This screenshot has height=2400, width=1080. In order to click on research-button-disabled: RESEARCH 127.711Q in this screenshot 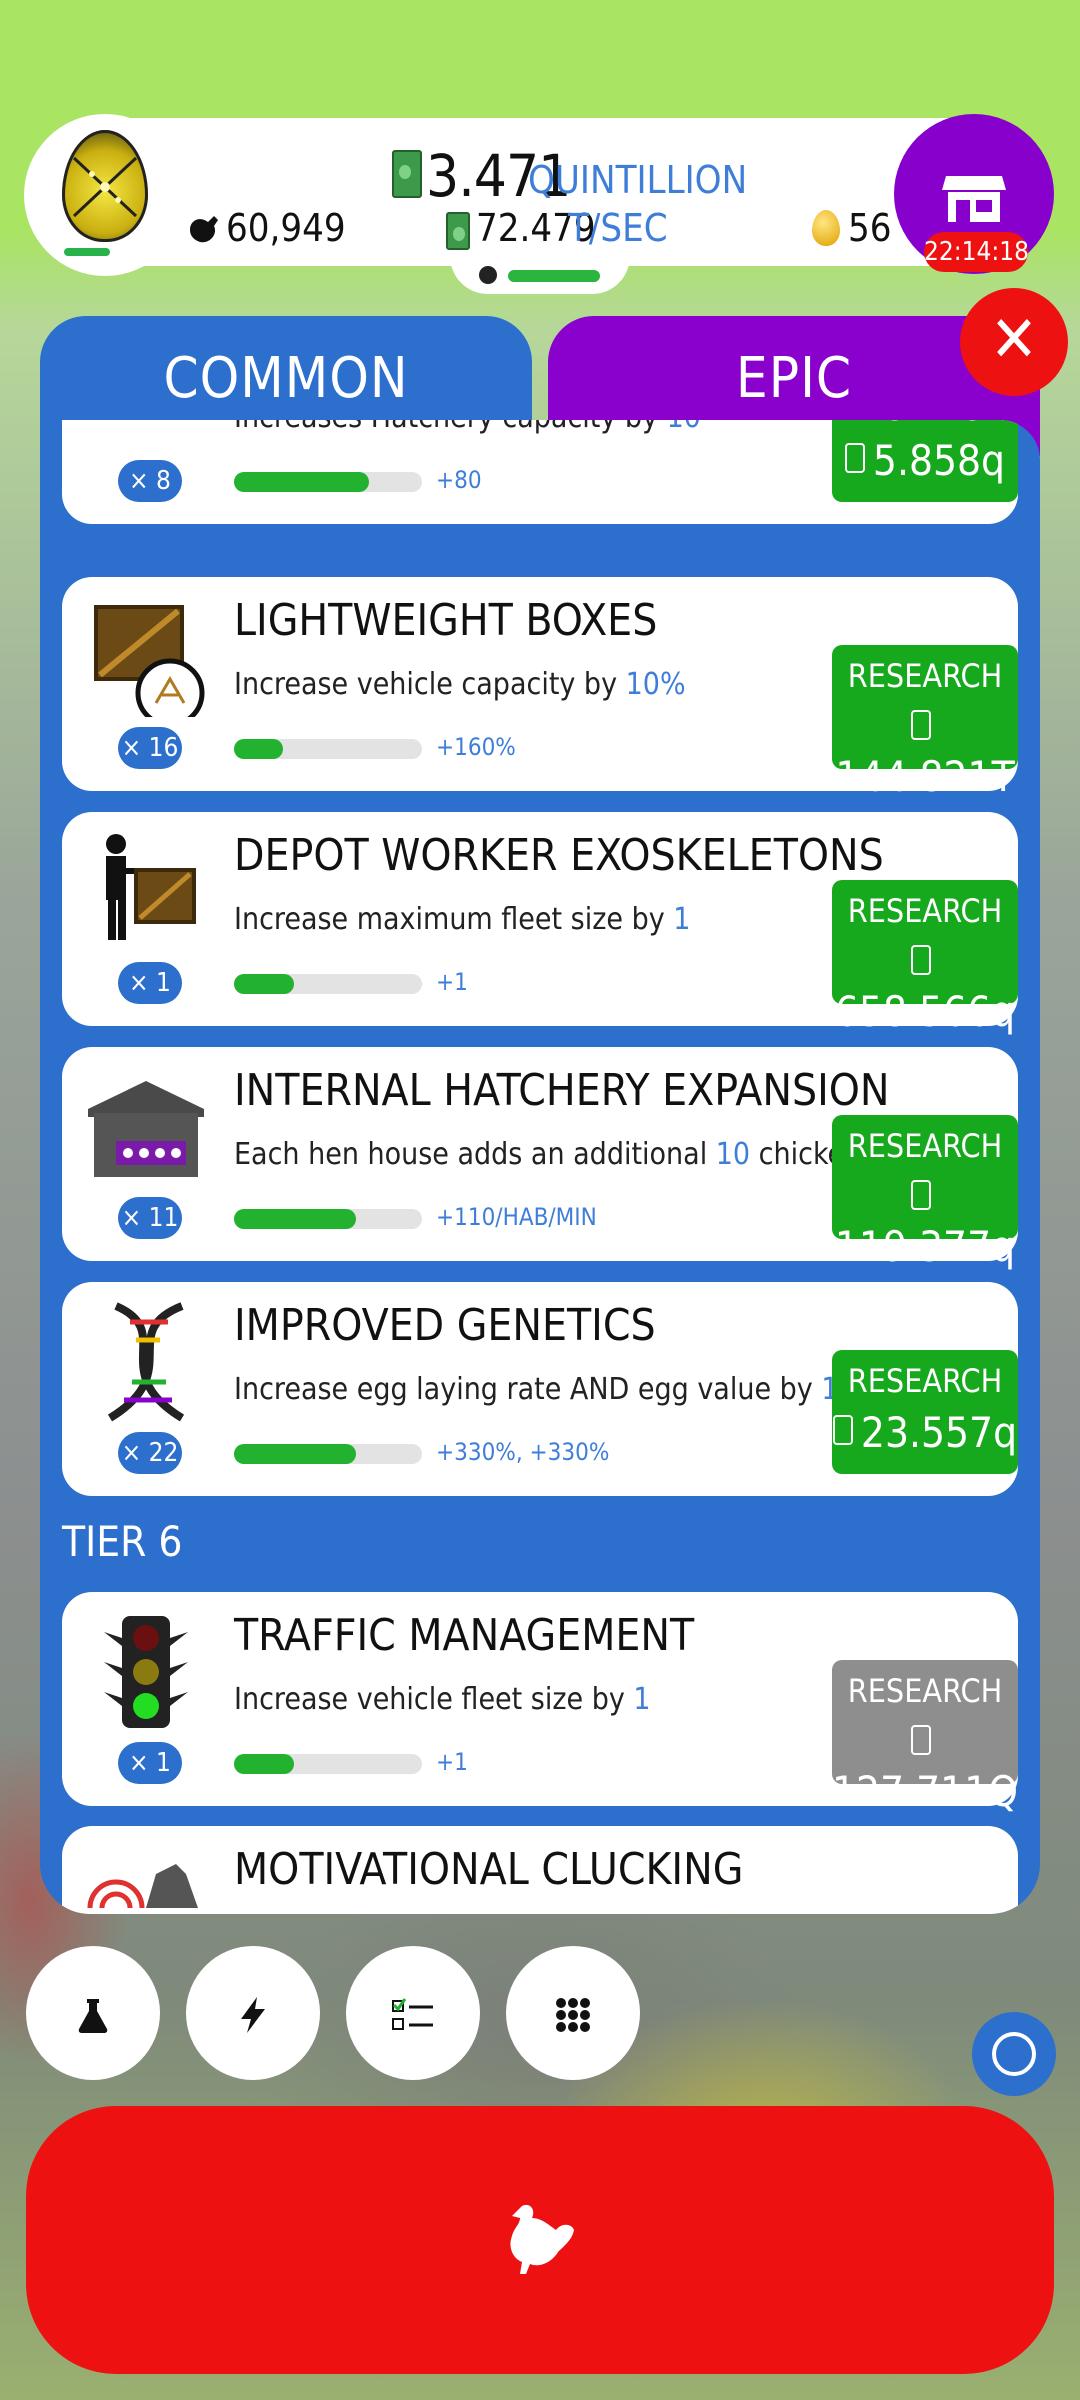, I will do `click(925, 1738)`.